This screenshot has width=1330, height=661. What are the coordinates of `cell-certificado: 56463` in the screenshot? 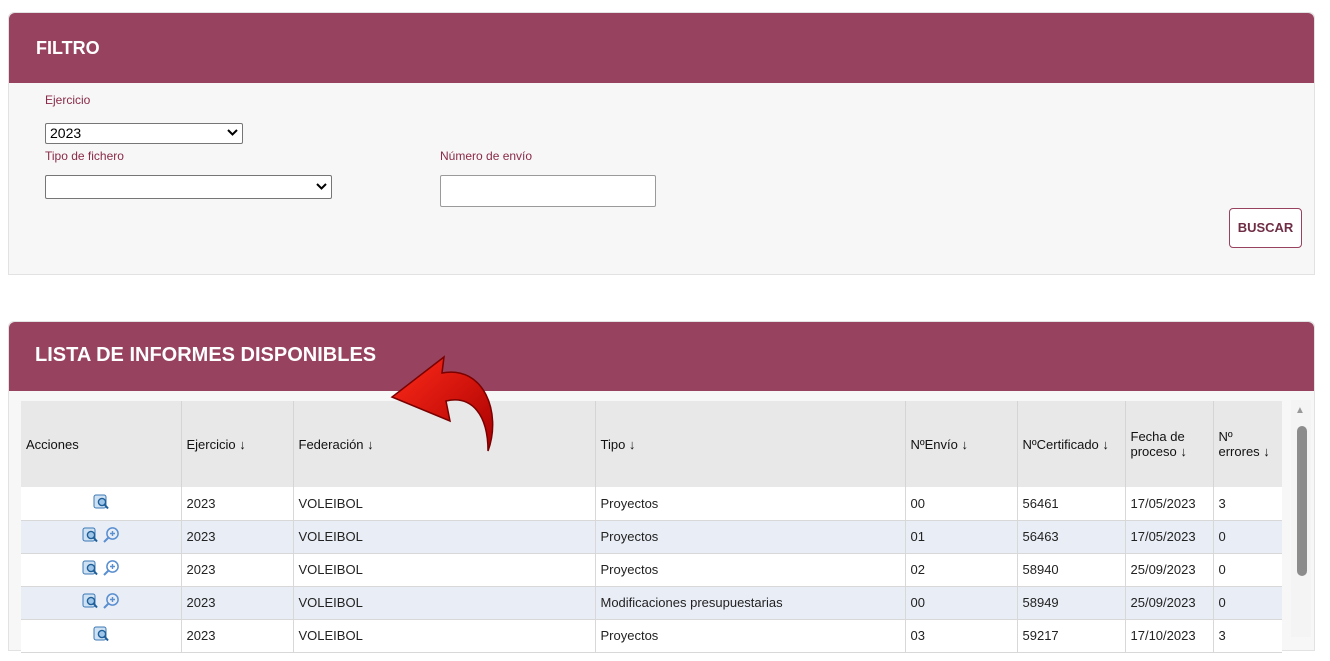 It's located at (1070, 537).